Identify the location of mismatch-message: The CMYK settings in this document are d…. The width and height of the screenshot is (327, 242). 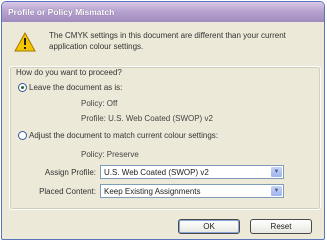
(167, 41).